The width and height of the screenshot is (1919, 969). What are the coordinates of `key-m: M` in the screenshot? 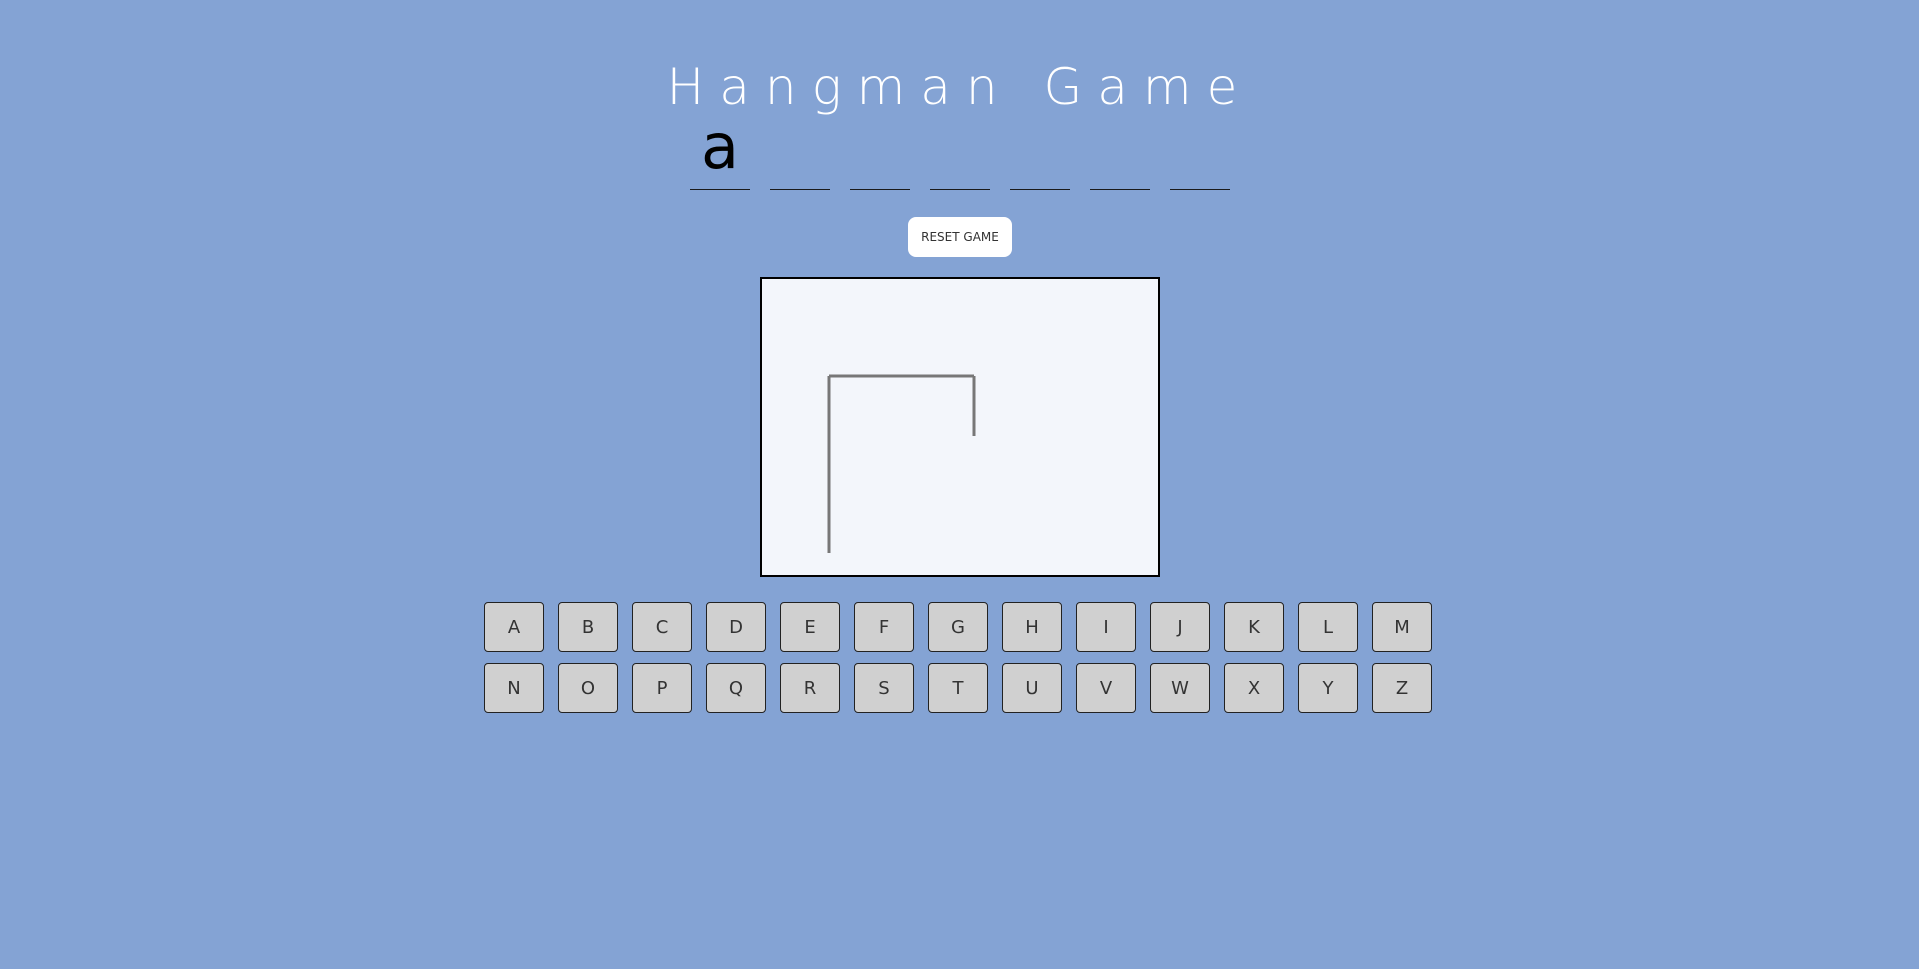 It's located at (1402, 627).